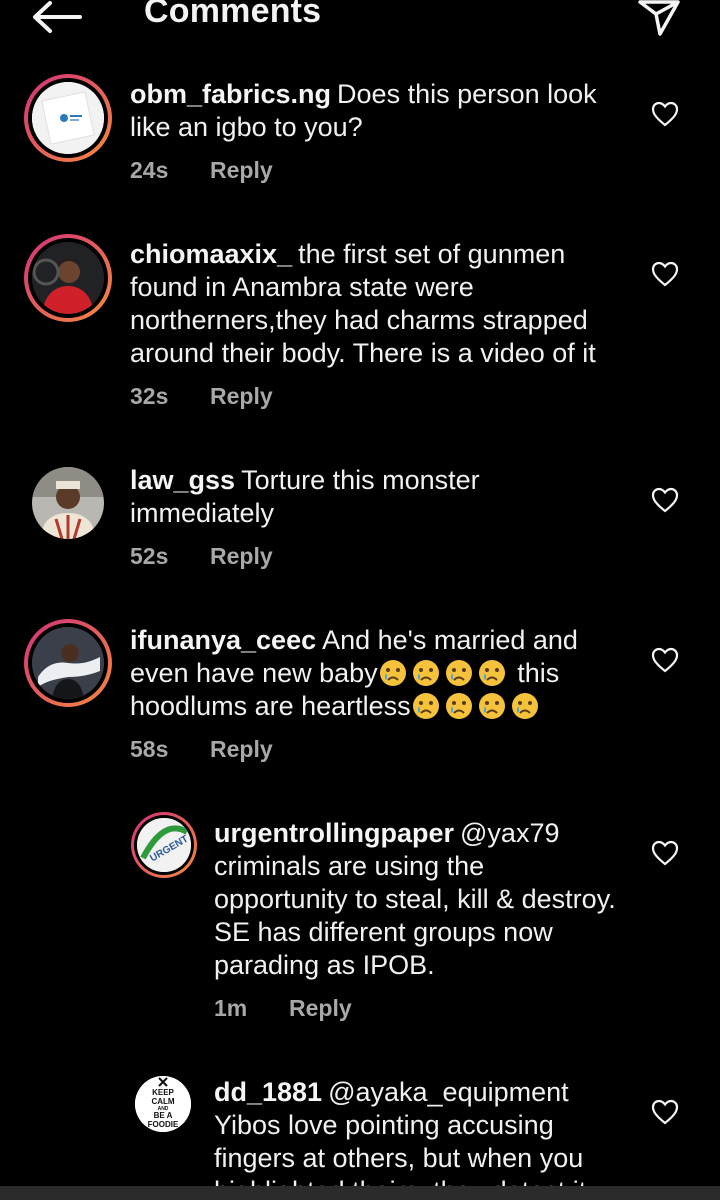  I want to click on comment-meta: 58s Reply, so click(201, 749).